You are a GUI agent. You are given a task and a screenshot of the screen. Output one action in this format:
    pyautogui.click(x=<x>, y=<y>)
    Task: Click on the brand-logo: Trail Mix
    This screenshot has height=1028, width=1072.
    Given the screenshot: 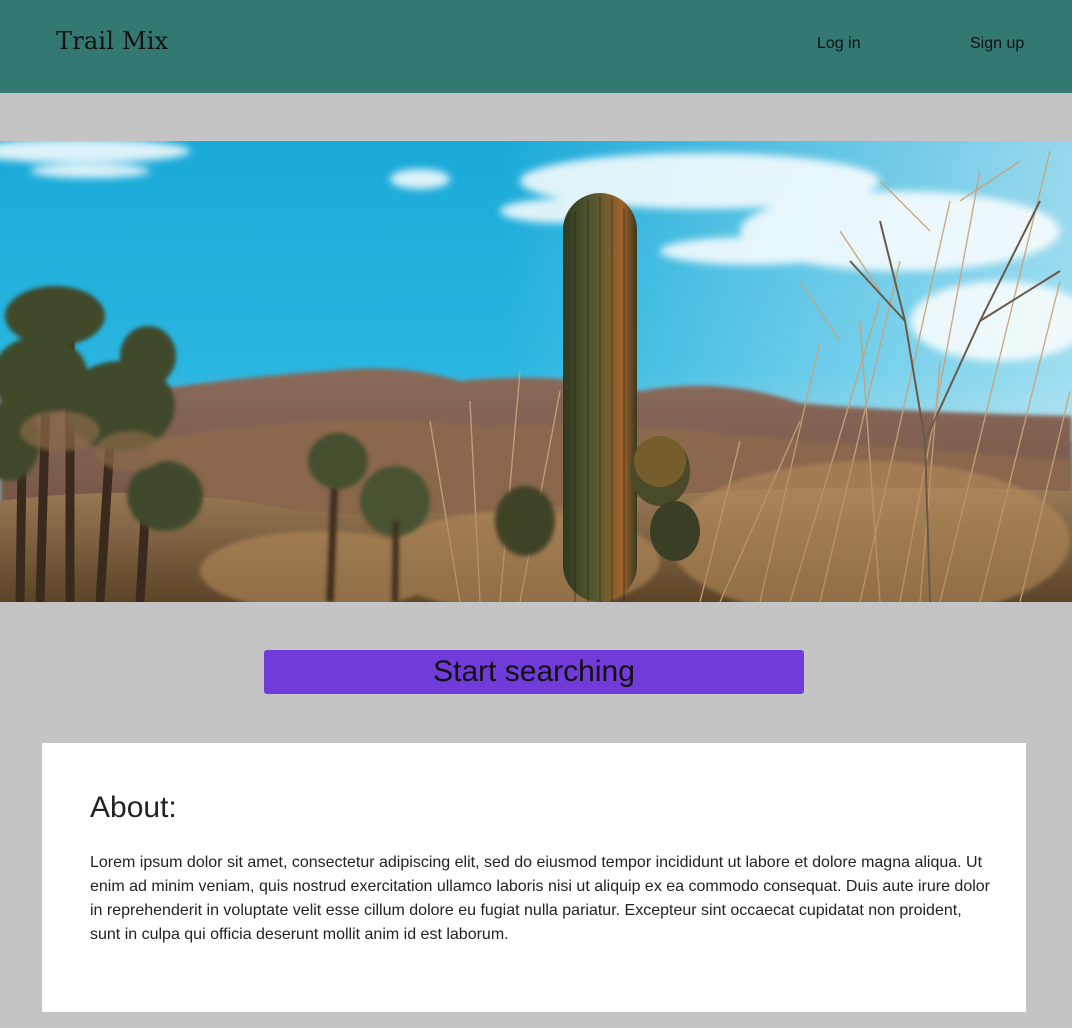 What is the action you would take?
    pyautogui.click(x=112, y=41)
    